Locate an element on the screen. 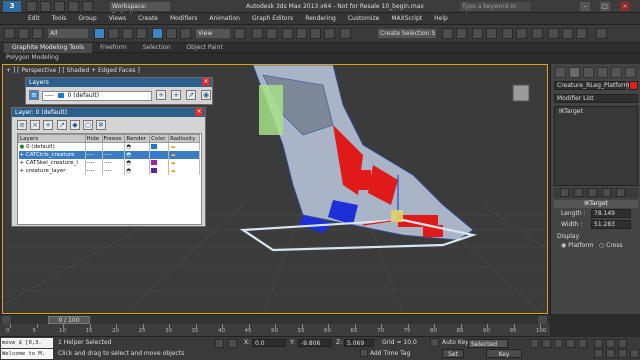  tab-graphite-modeling-tools: Graphite Modeling Tools is located at coordinates (48, 48).